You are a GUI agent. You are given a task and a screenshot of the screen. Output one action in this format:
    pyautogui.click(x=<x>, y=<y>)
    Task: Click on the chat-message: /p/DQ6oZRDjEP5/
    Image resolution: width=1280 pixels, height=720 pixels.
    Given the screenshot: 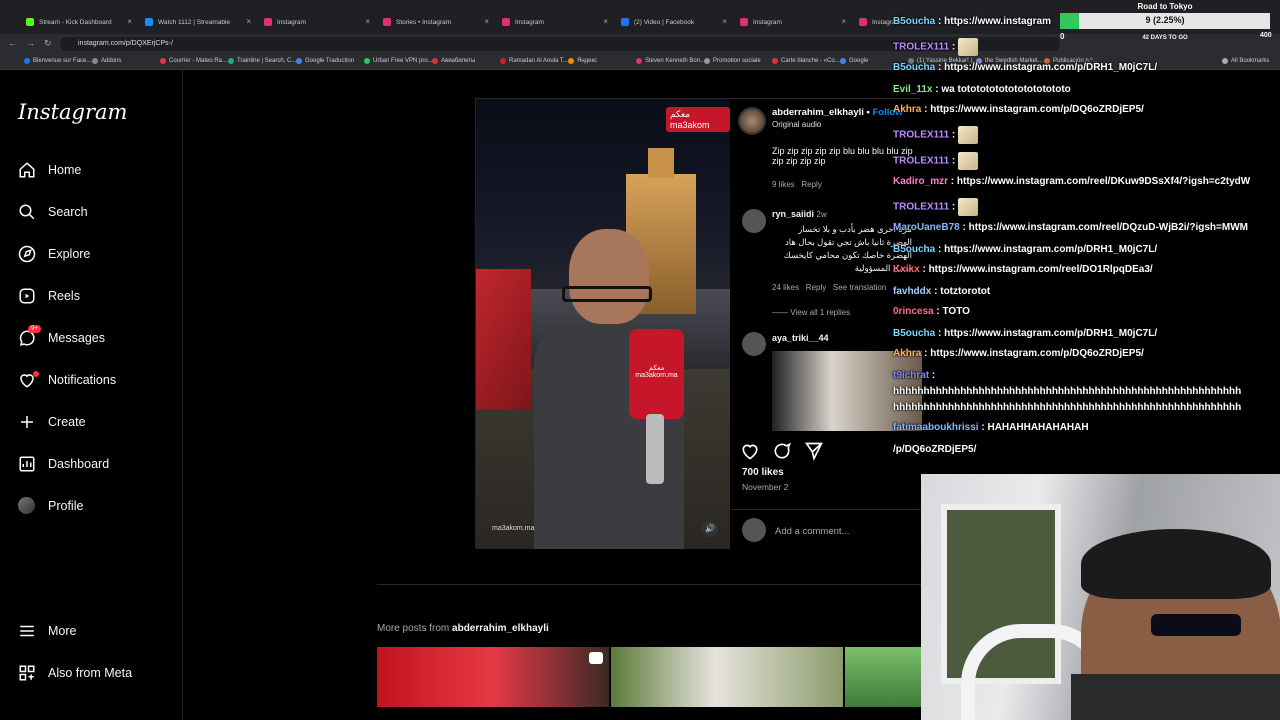 What is the action you would take?
    pyautogui.click(x=934, y=449)
    